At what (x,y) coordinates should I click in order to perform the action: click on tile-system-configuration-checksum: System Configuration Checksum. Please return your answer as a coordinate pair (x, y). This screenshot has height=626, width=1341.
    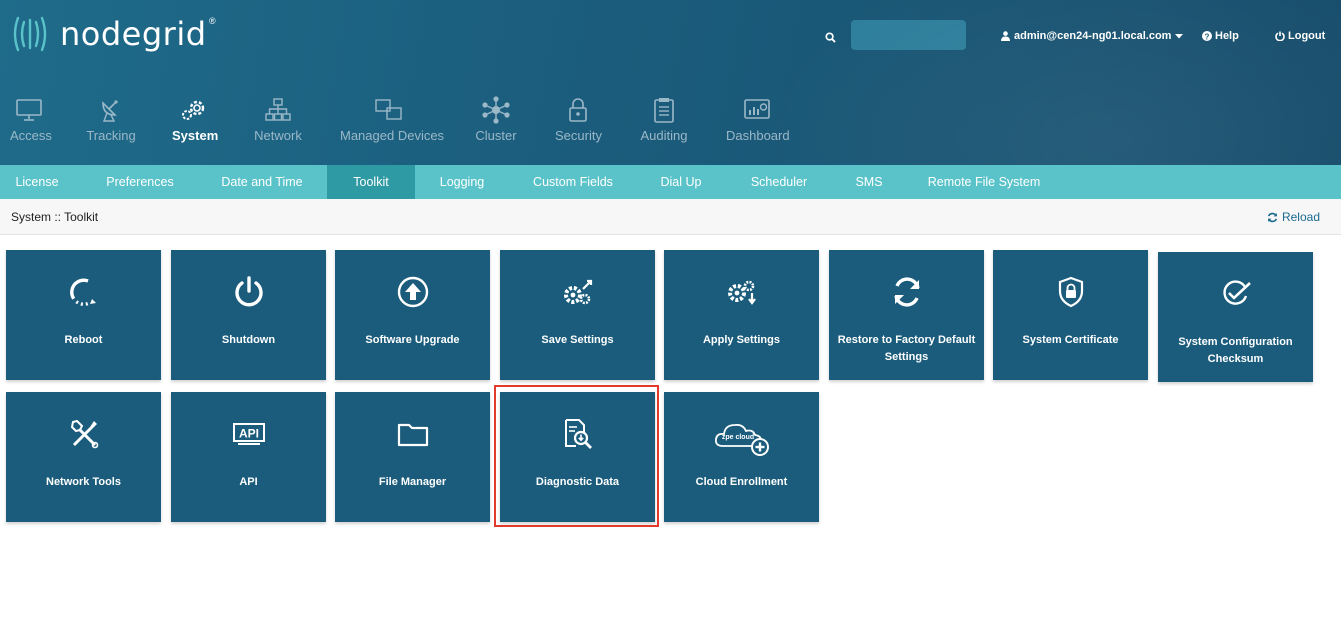
    Looking at the image, I should click on (1235, 317).